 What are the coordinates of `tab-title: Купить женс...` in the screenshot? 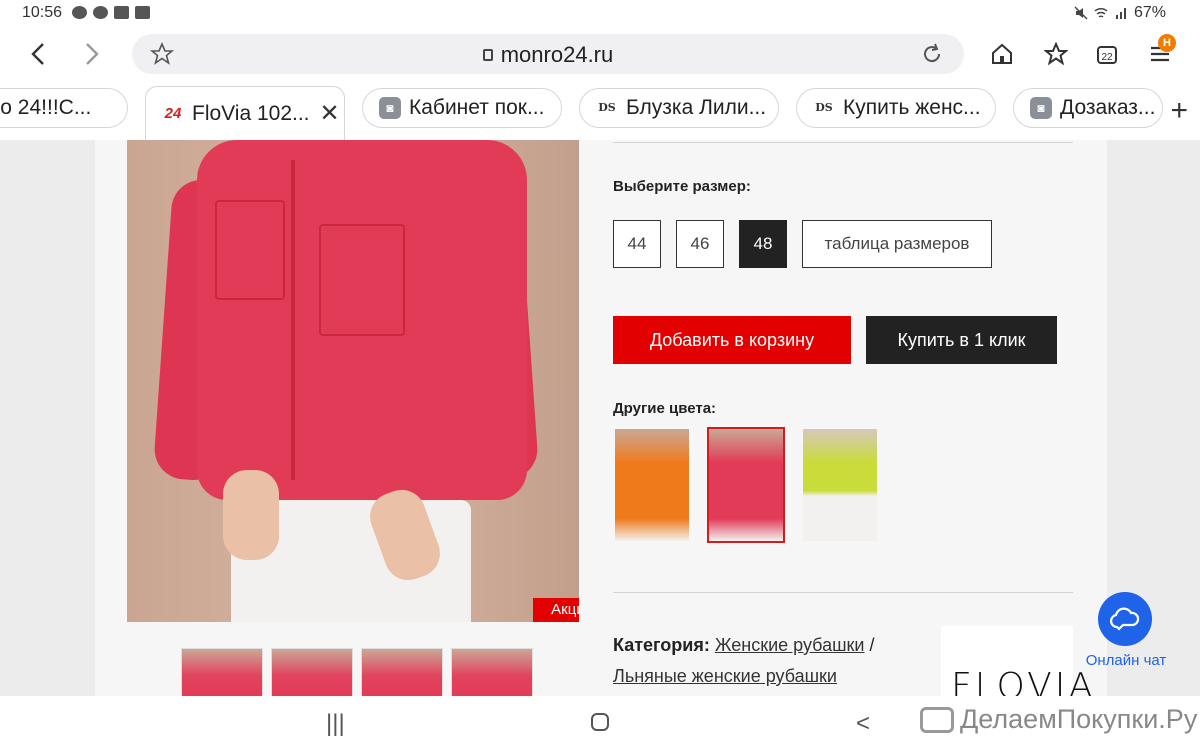 It's located at (912, 107).